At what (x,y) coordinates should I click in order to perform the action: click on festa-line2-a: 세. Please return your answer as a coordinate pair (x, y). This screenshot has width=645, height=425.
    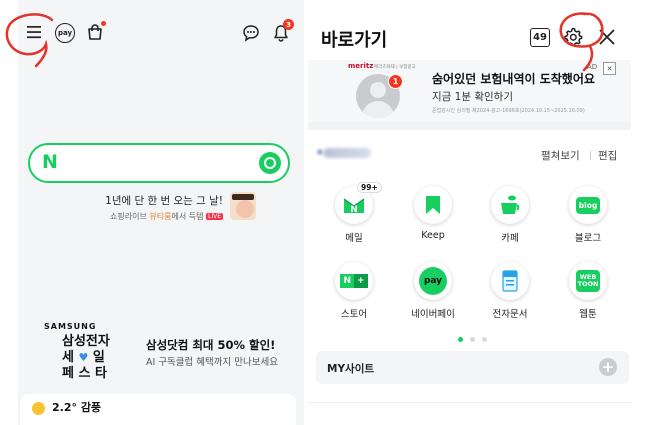
    Looking at the image, I should click on (68, 357).